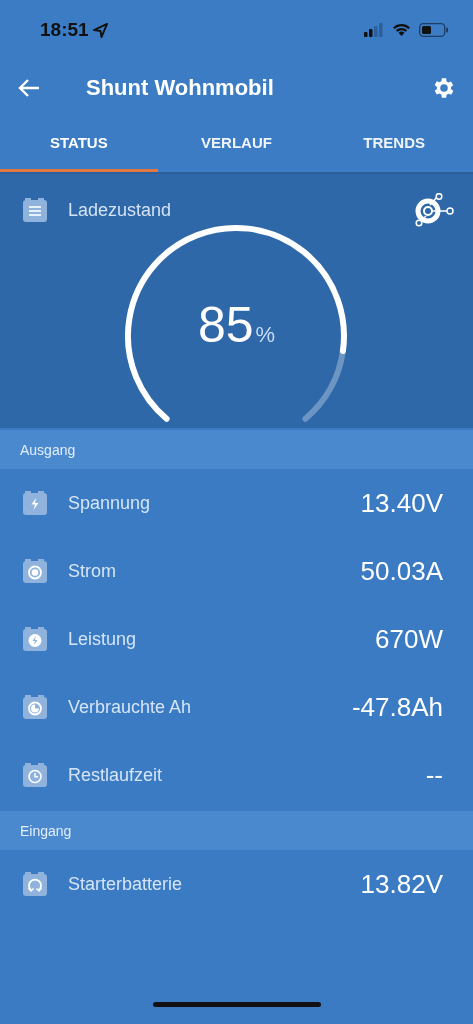 The width and height of the screenshot is (473, 1024). I want to click on status-time: 18:51, so click(64, 30).